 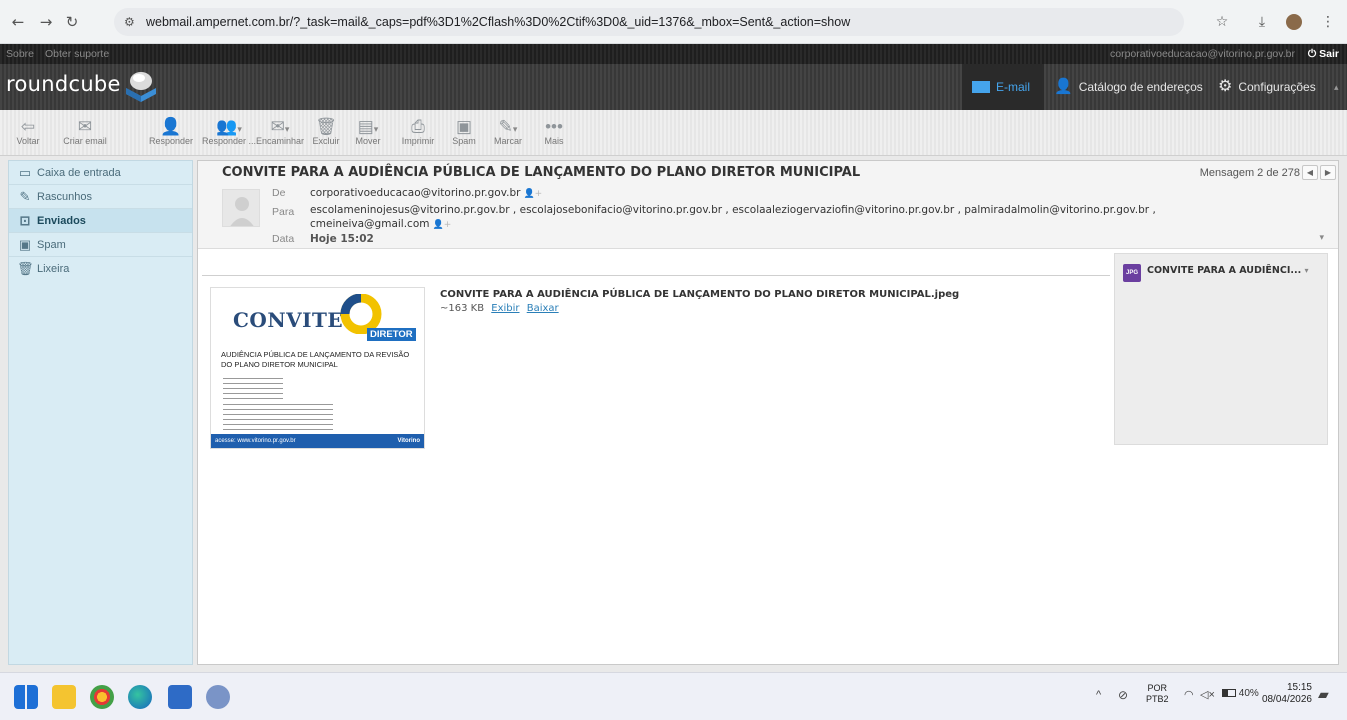 What do you see at coordinates (508, 134) in the screenshot?
I see `mark-button: ✎▾ Marcar` at bounding box center [508, 134].